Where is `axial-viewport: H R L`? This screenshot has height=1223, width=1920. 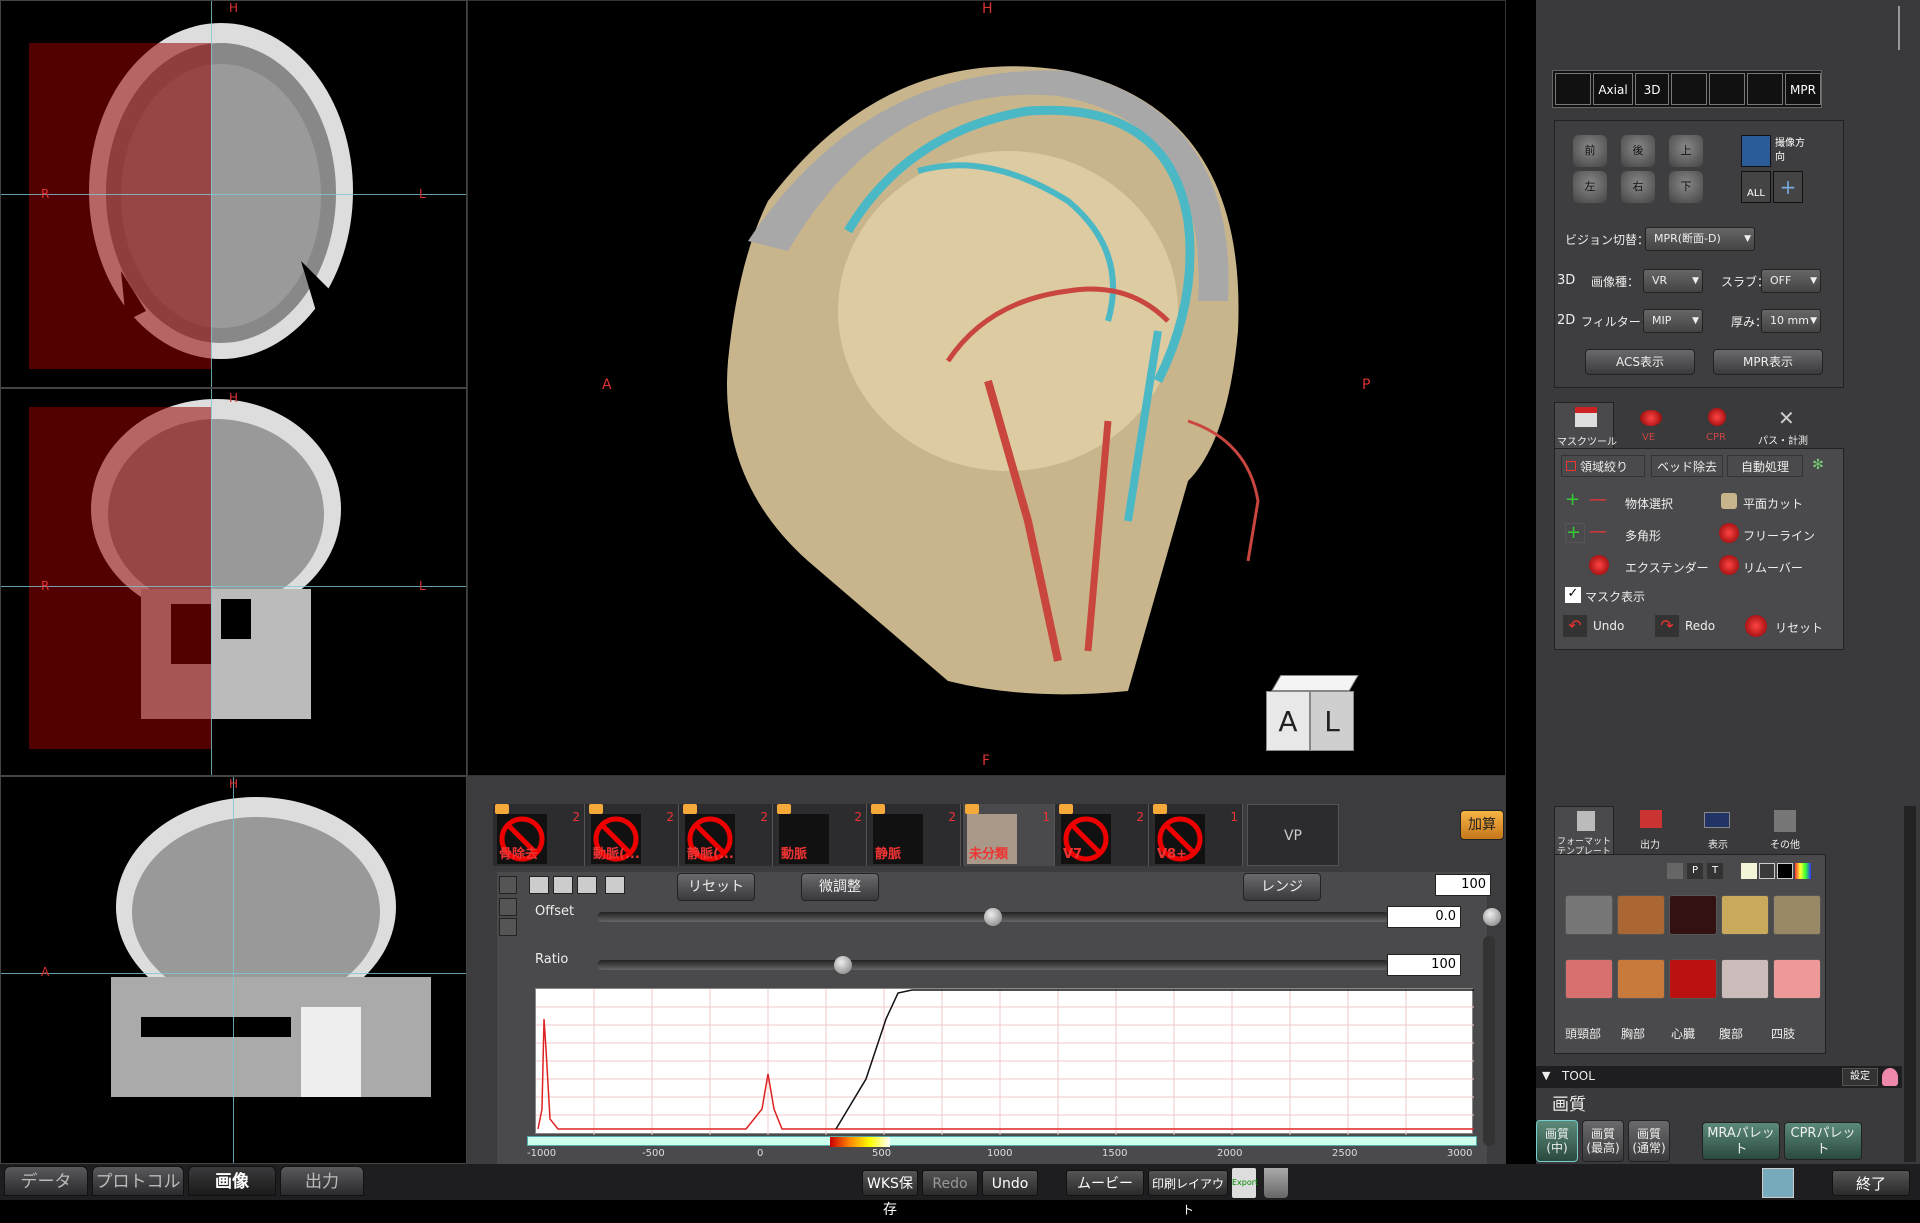
axial-viewport: H R L is located at coordinates (233, 194).